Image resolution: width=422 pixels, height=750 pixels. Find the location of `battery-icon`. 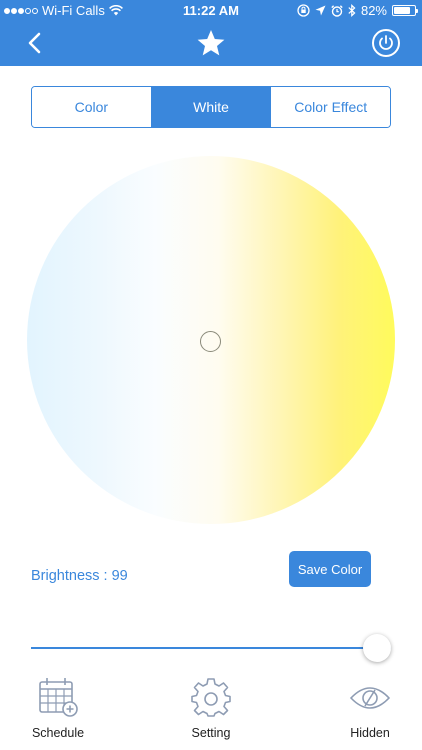

battery-icon is located at coordinates (405, 10).